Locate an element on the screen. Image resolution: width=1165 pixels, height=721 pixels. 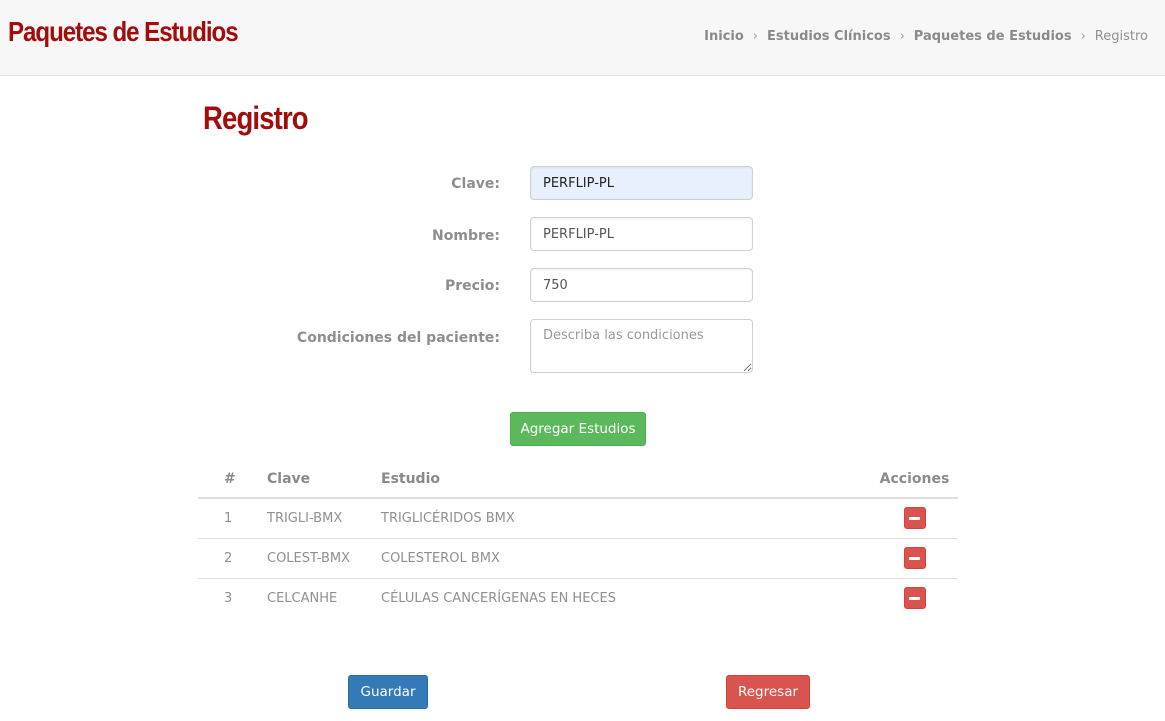
nombre-input is located at coordinates (641, 234).